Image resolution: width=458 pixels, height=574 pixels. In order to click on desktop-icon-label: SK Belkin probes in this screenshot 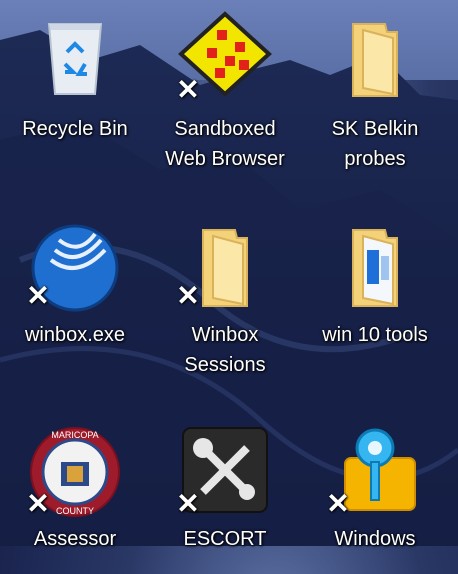, I will do `click(375, 144)`.